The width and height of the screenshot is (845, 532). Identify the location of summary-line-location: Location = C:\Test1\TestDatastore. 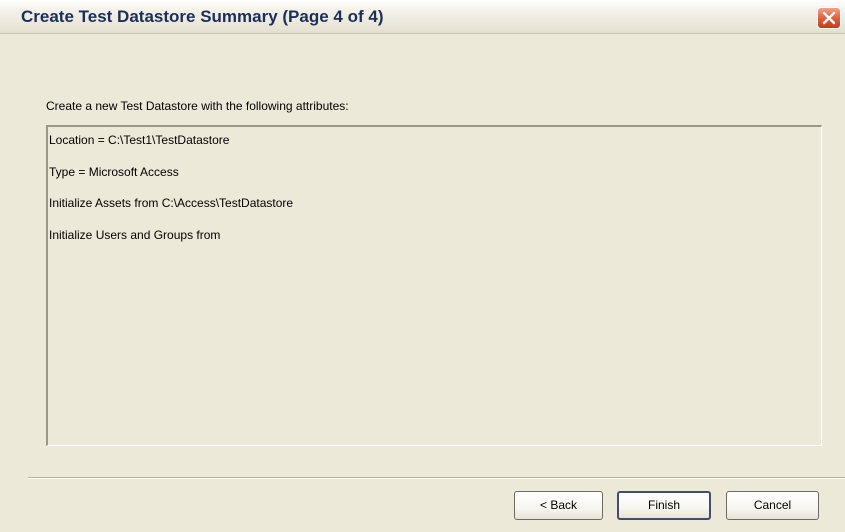
(139, 140).